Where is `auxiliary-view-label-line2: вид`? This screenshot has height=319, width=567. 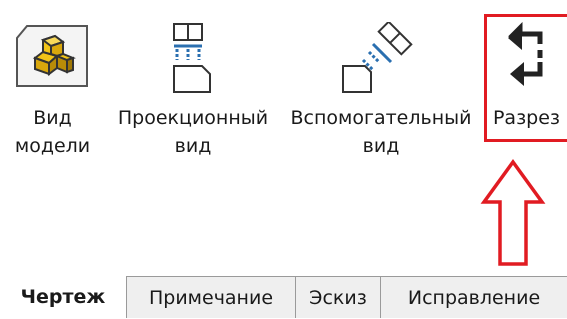 auxiliary-view-label-line2: вид is located at coordinates (381, 146).